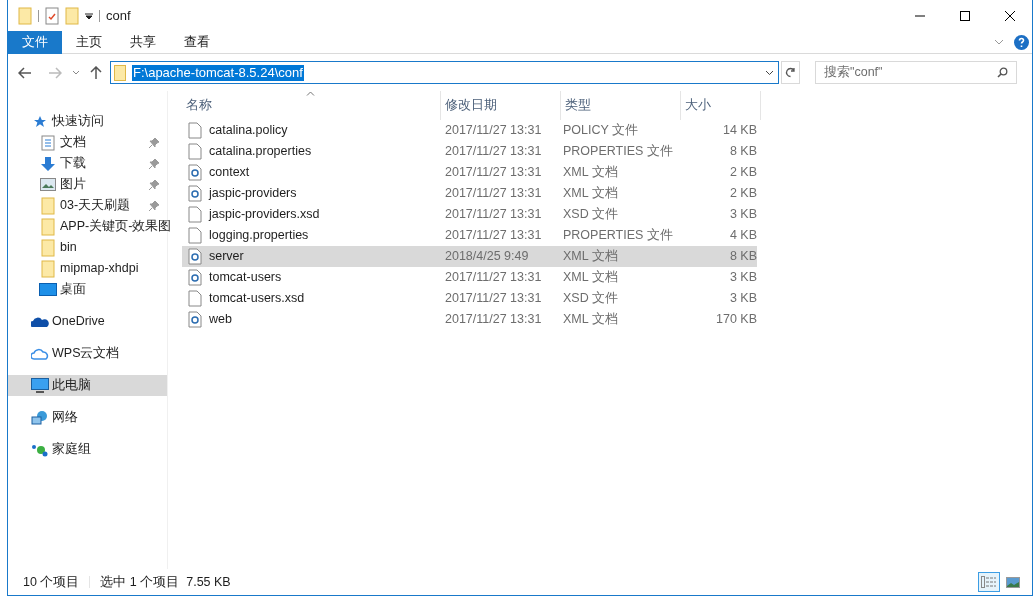 The image size is (1036, 605). Describe the element at coordinates (310, 93) in the screenshot. I see `sort-caret-icon` at that location.